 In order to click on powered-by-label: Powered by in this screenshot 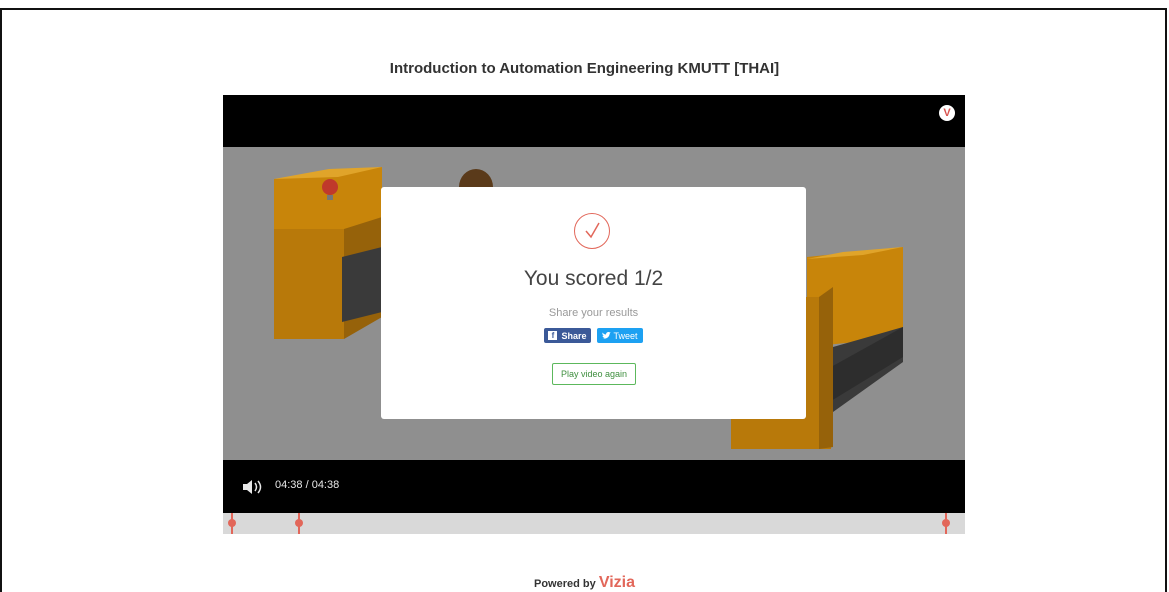, I will do `click(565, 584)`.